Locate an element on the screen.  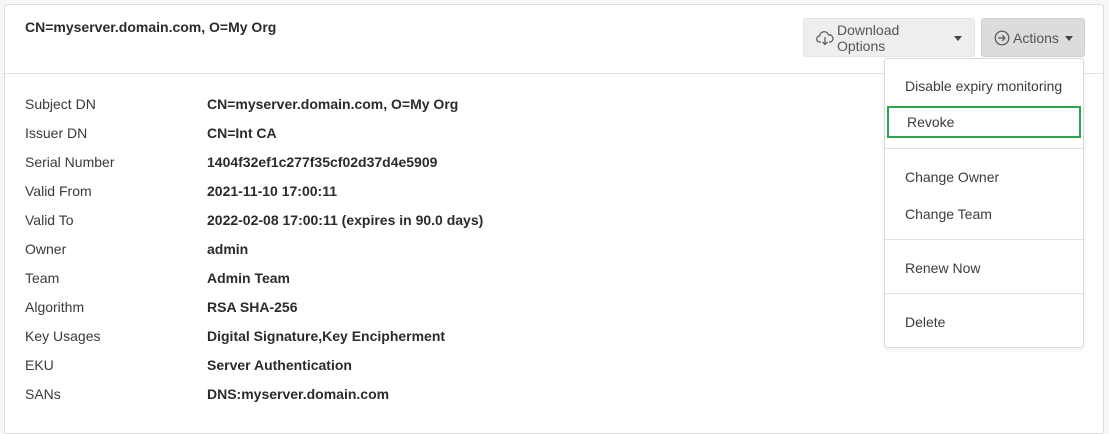
detail-value: 2021-11-10 17:00:11 is located at coordinates (272, 191).